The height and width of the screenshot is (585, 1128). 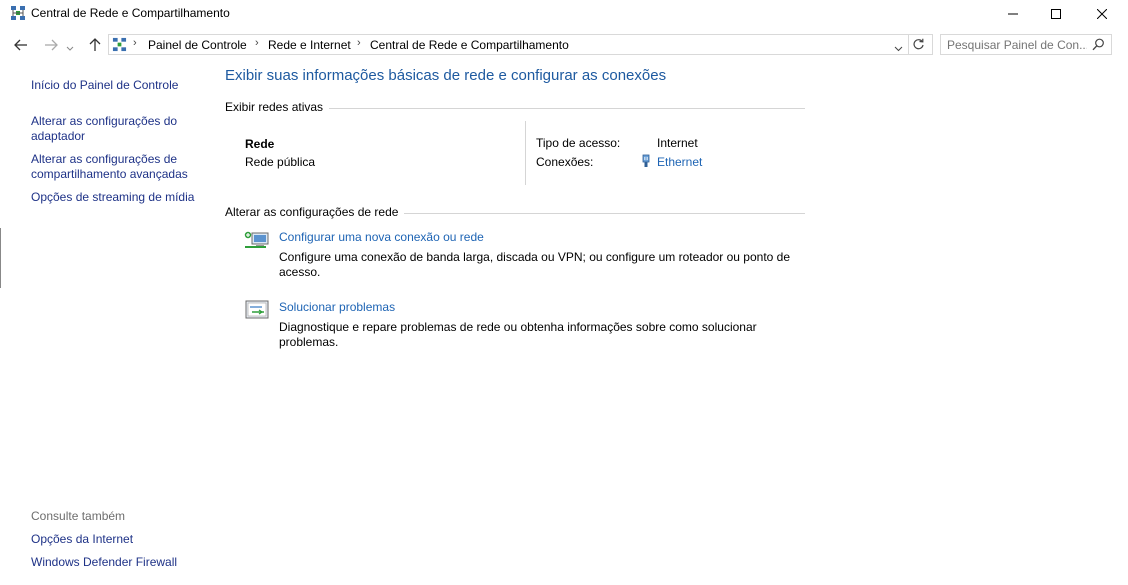 What do you see at coordinates (130, 13) in the screenshot?
I see `window-title: Central de Rede e Compartilhamento` at bounding box center [130, 13].